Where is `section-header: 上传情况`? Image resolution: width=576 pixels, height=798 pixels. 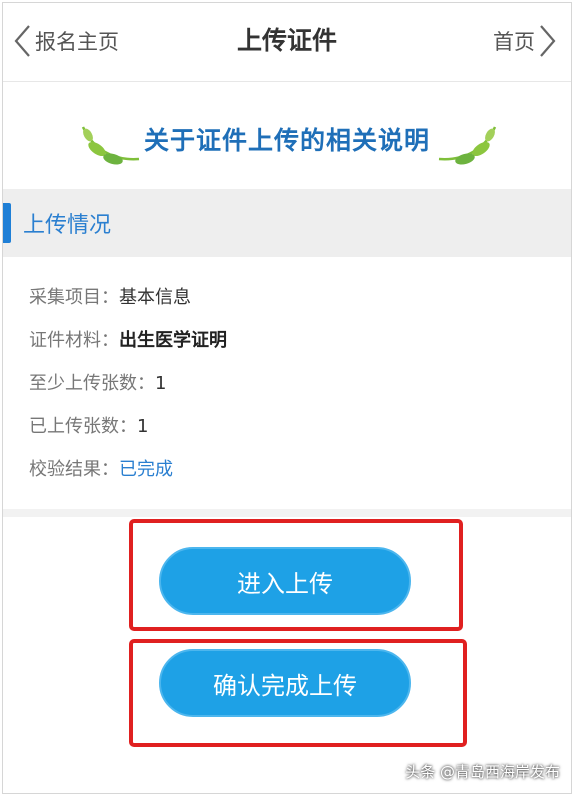 section-header: 上传情况 is located at coordinates (287, 223).